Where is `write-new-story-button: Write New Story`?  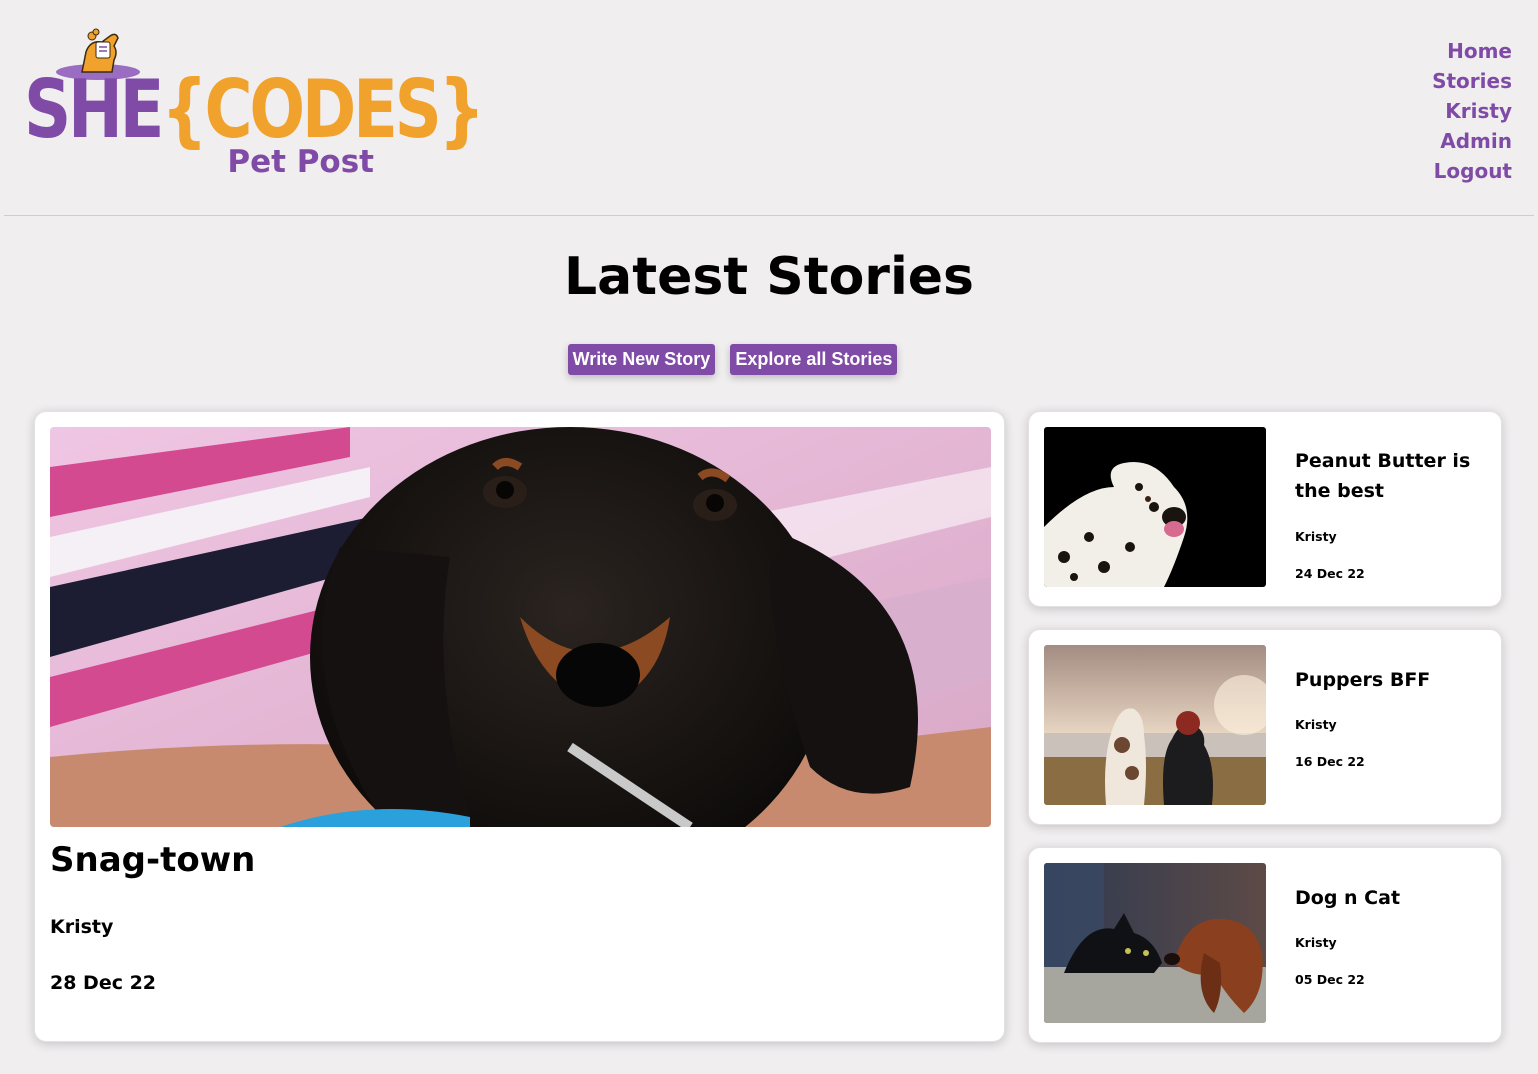 write-new-story-button: Write New Story is located at coordinates (641, 359).